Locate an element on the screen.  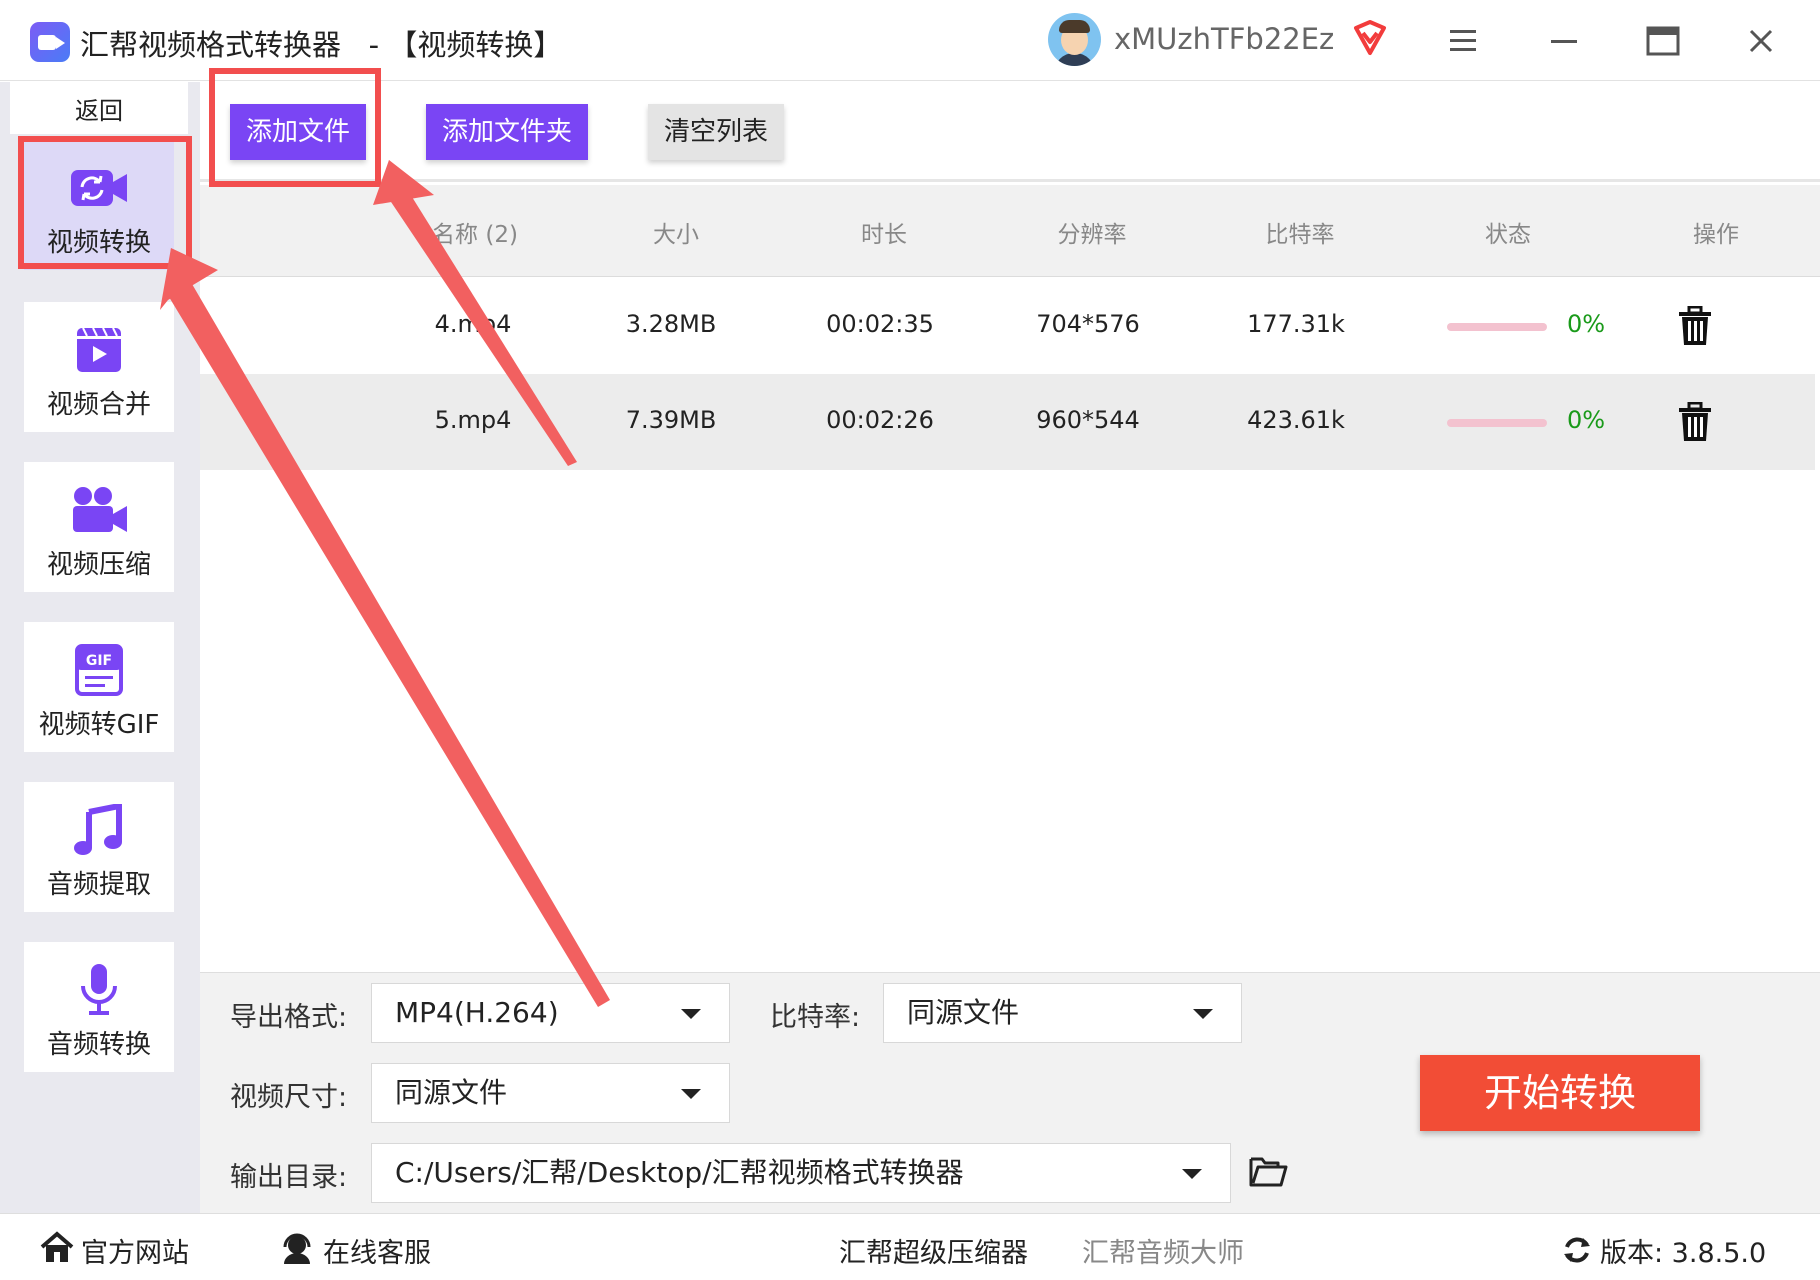
table-row: 5.mp4 7.39MB 00:02:26 960*544 423.61k 0% is located at coordinates (1007, 422).